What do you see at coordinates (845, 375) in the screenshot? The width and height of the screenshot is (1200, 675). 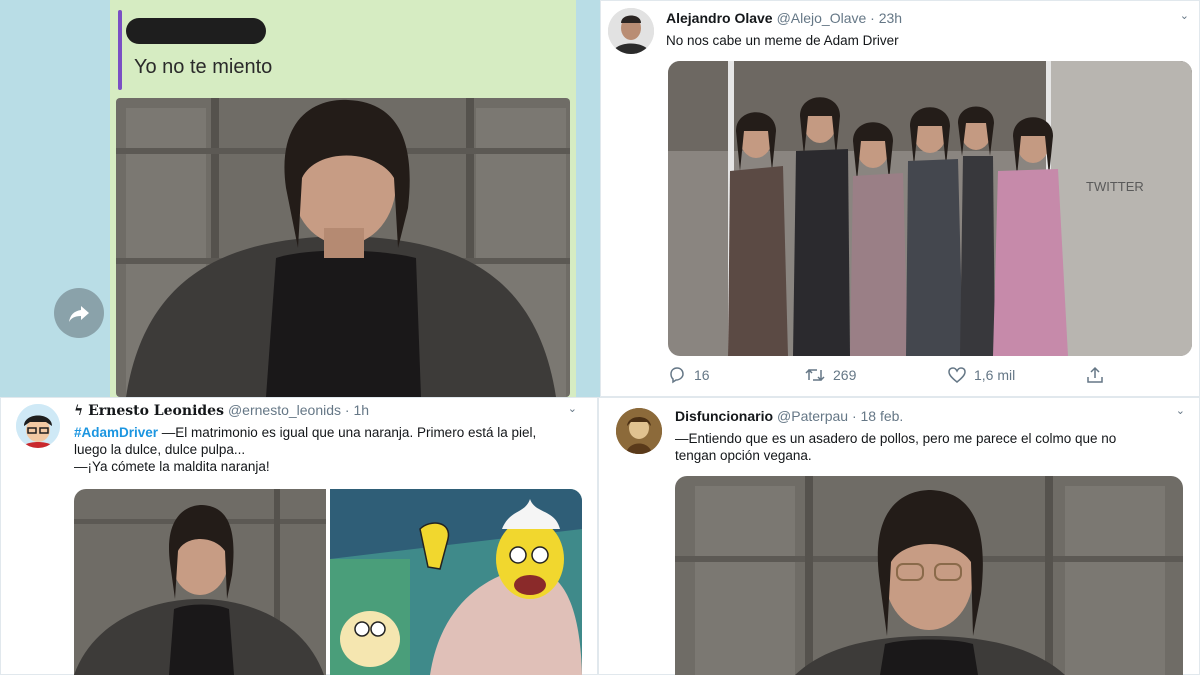 I see `retweet-count: 269` at bounding box center [845, 375].